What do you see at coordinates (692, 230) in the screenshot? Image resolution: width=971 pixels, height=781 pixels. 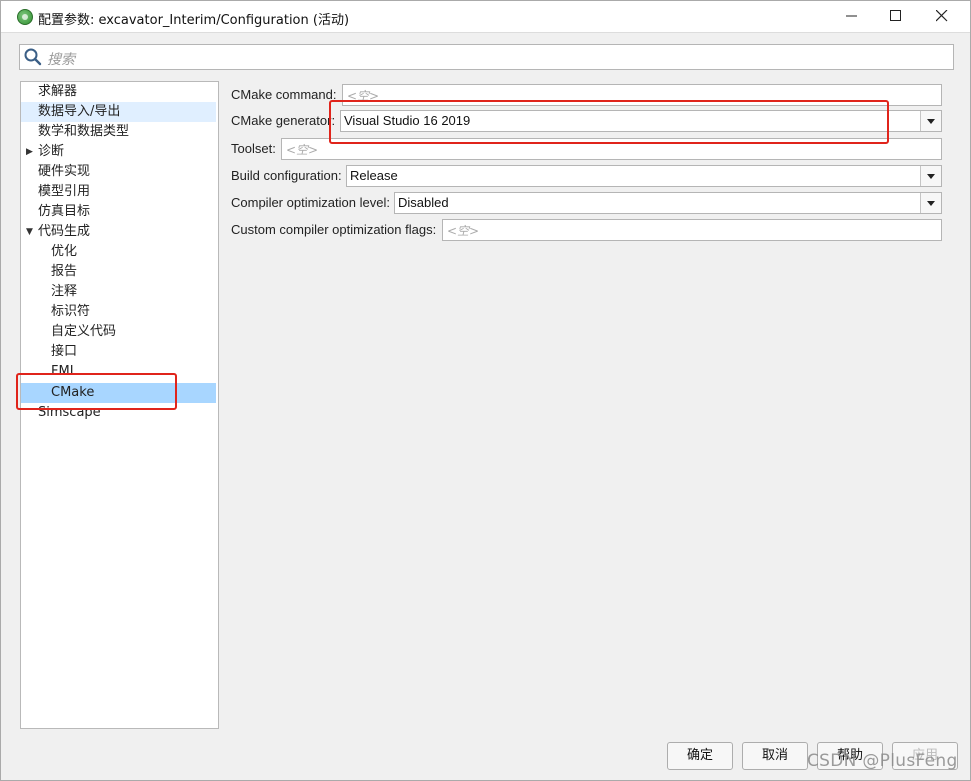 I see `custom-compiler-flags-input: <空>` at bounding box center [692, 230].